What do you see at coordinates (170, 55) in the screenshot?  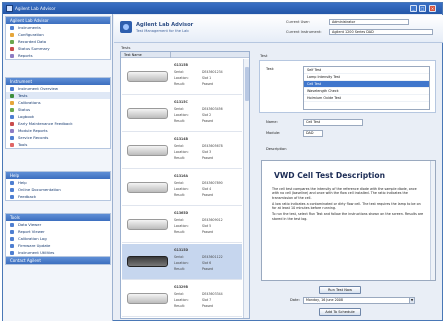 I see `column-divider` at bounding box center [170, 55].